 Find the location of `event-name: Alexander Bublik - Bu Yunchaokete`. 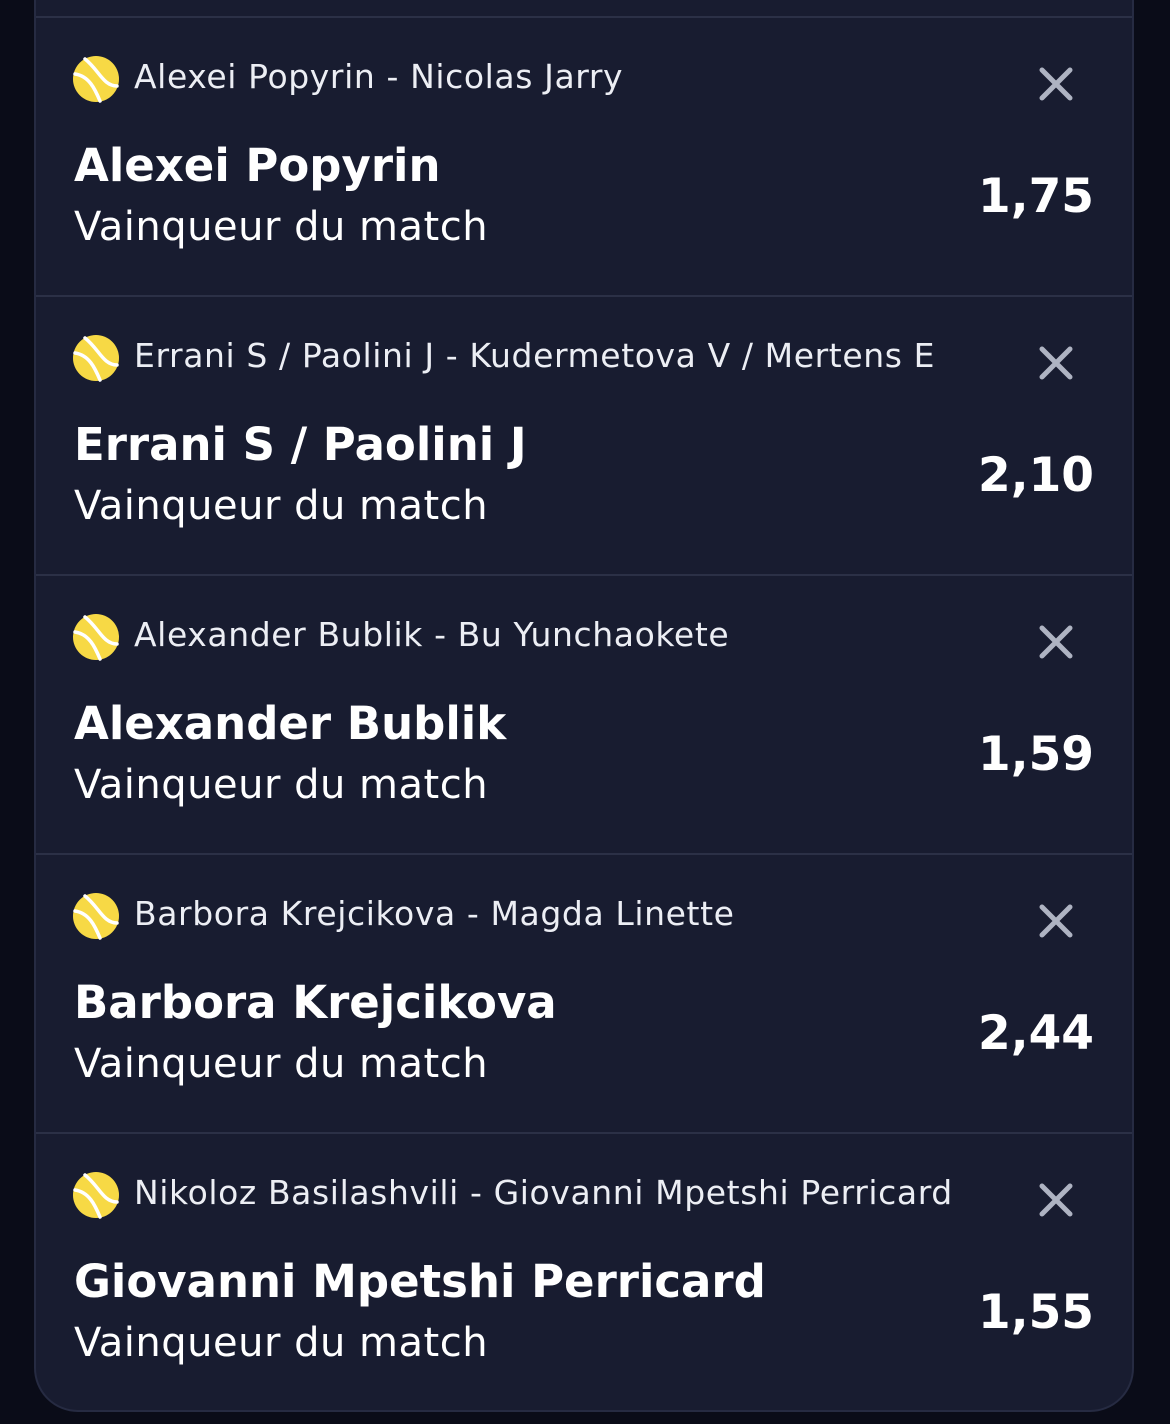

event-name: Alexander Bublik - Bu Yunchaokete is located at coordinates (432, 634).